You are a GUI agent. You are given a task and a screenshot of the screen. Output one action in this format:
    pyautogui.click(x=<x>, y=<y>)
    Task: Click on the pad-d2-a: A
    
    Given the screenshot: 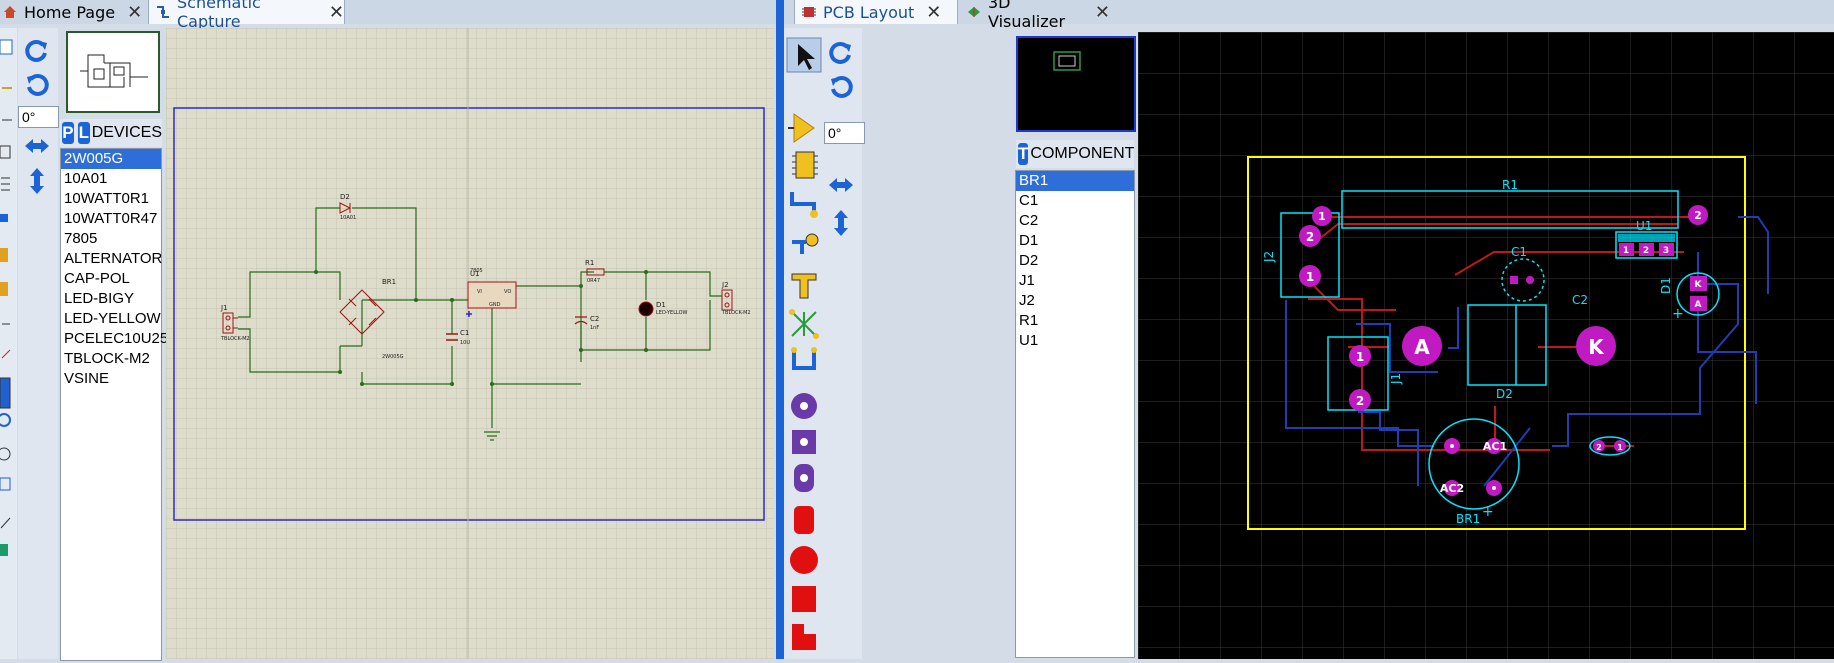 What is the action you would take?
    pyautogui.click(x=1422, y=346)
    